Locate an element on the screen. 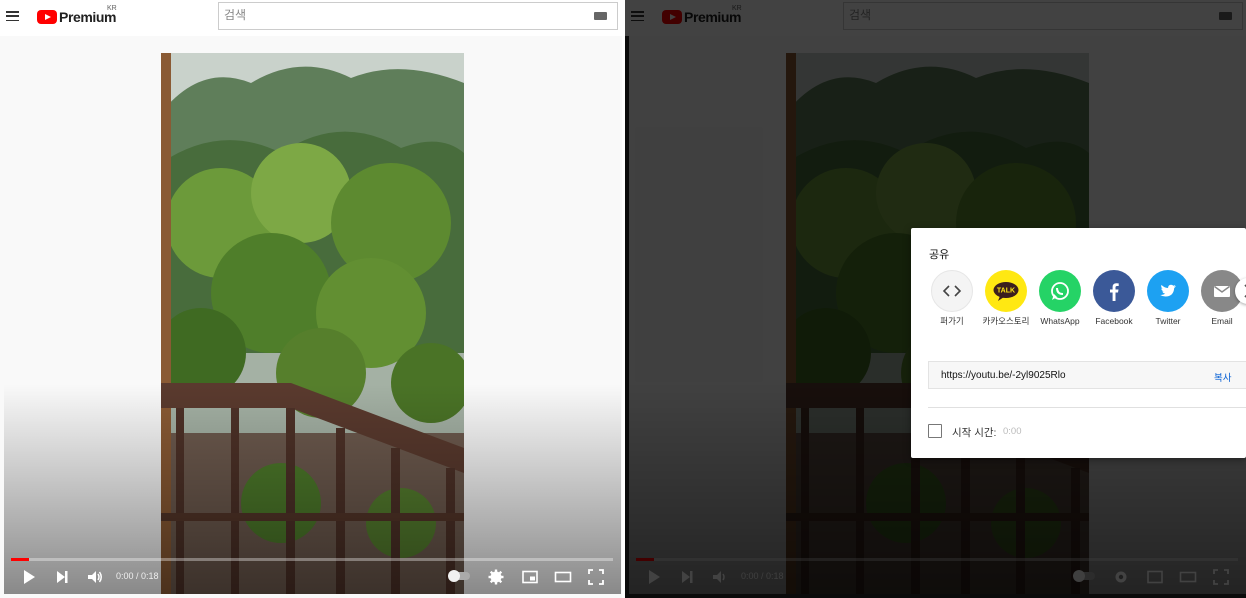 Image resolution: width=1246 pixels, height=598 pixels. youtube-play-icon is located at coordinates (47, 17).